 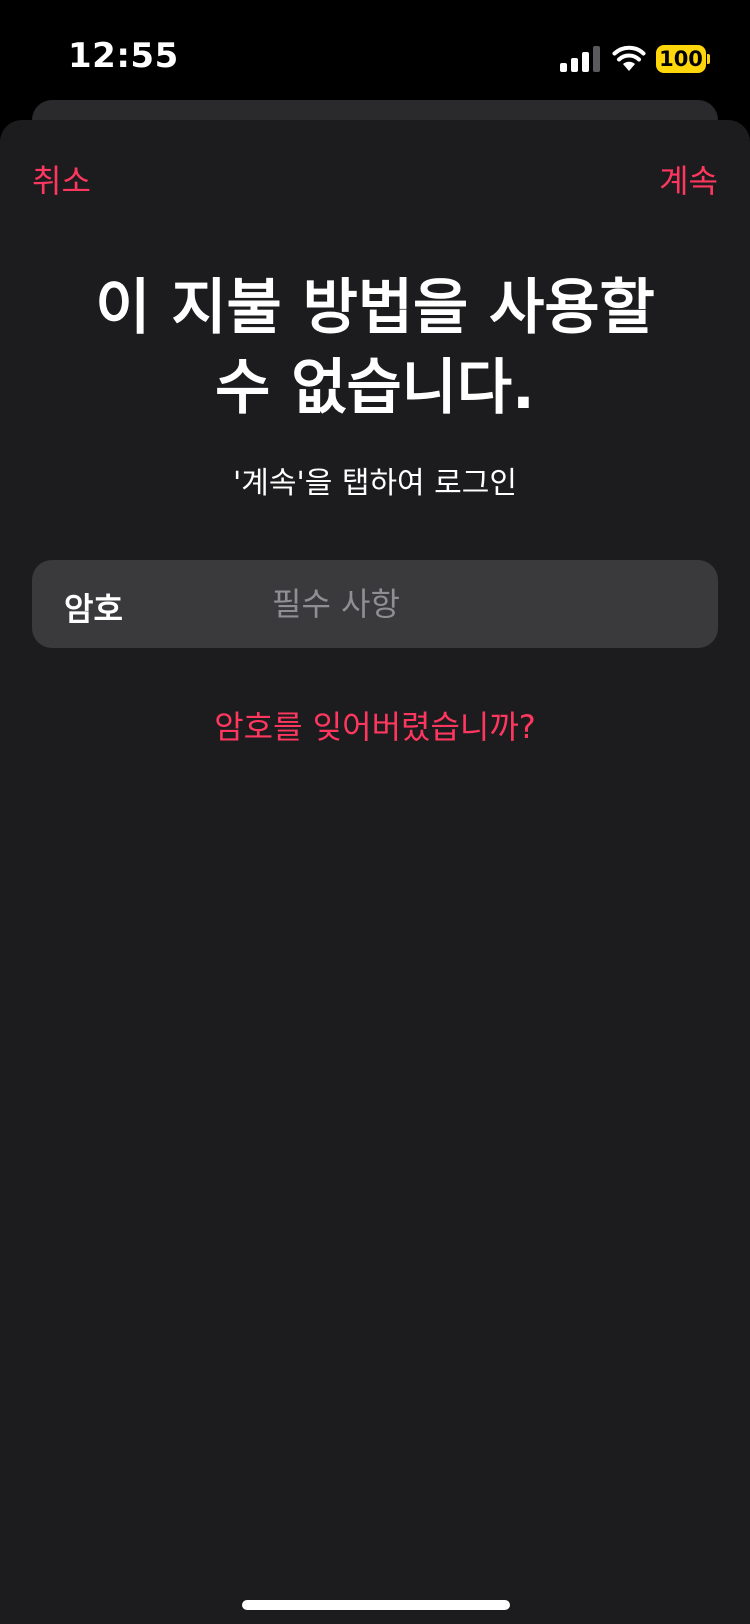 I want to click on continue-button: 계속, so click(x=688, y=179).